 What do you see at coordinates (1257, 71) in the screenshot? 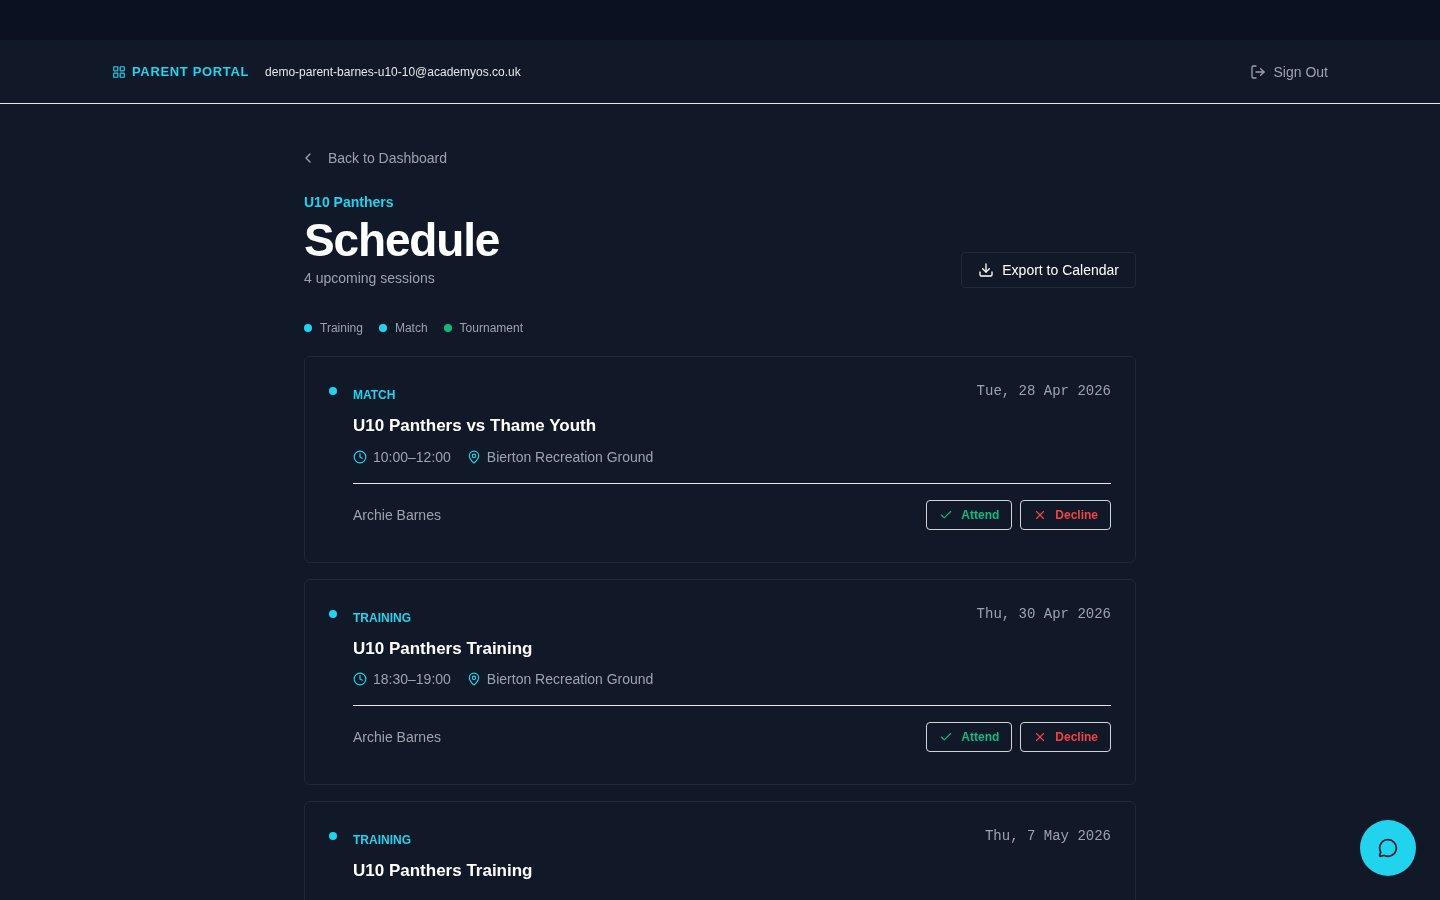
I see `sign-out-icon` at bounding box center [1257, 71].